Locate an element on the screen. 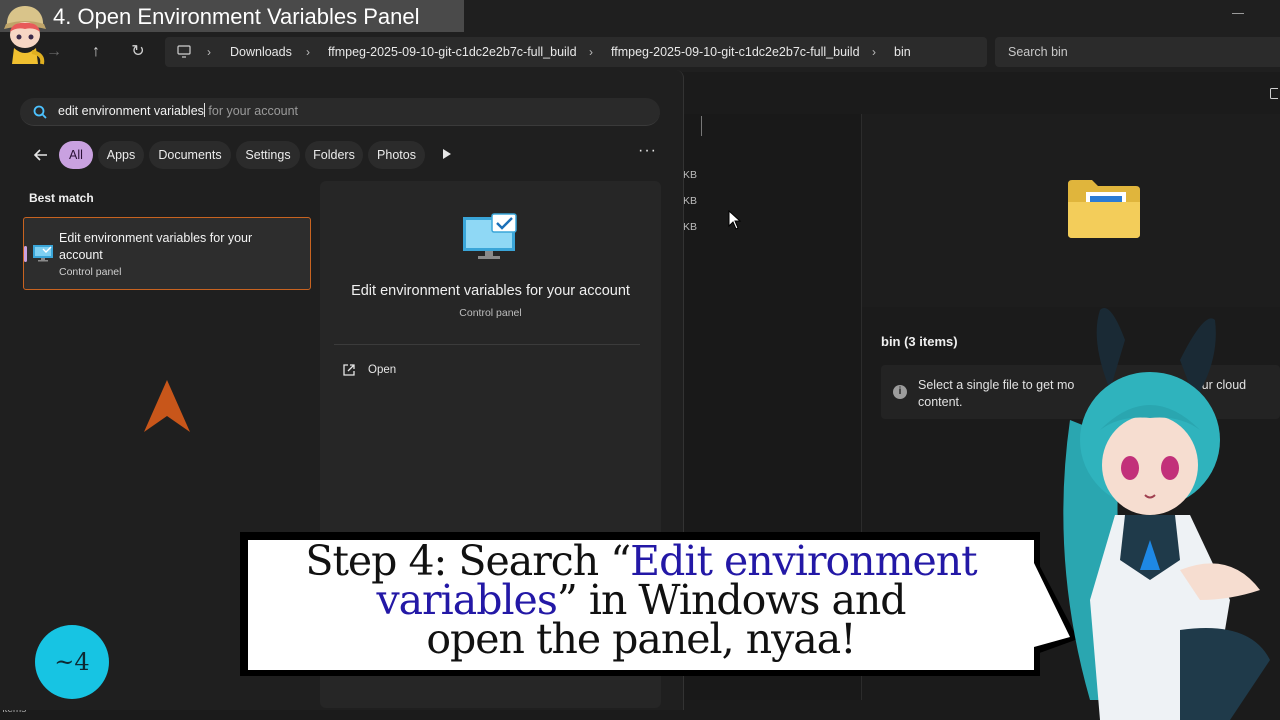 The image size is (1280, 720). preview-pane is located at coordinates (1071, 210).